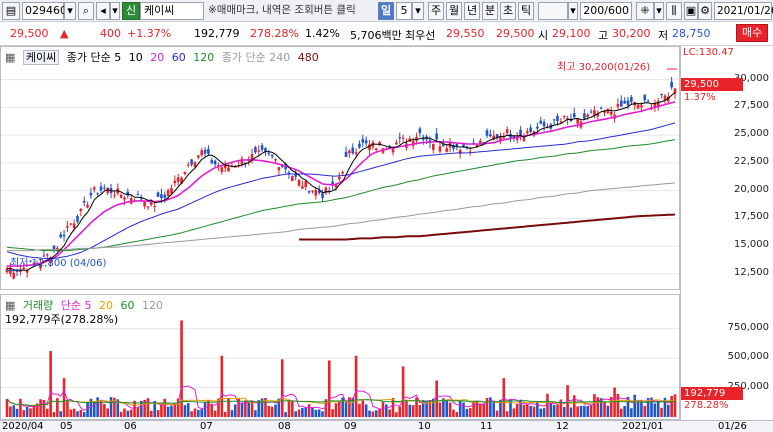  I want to click on stock-name-field: 케이씨, so click(172, 11).